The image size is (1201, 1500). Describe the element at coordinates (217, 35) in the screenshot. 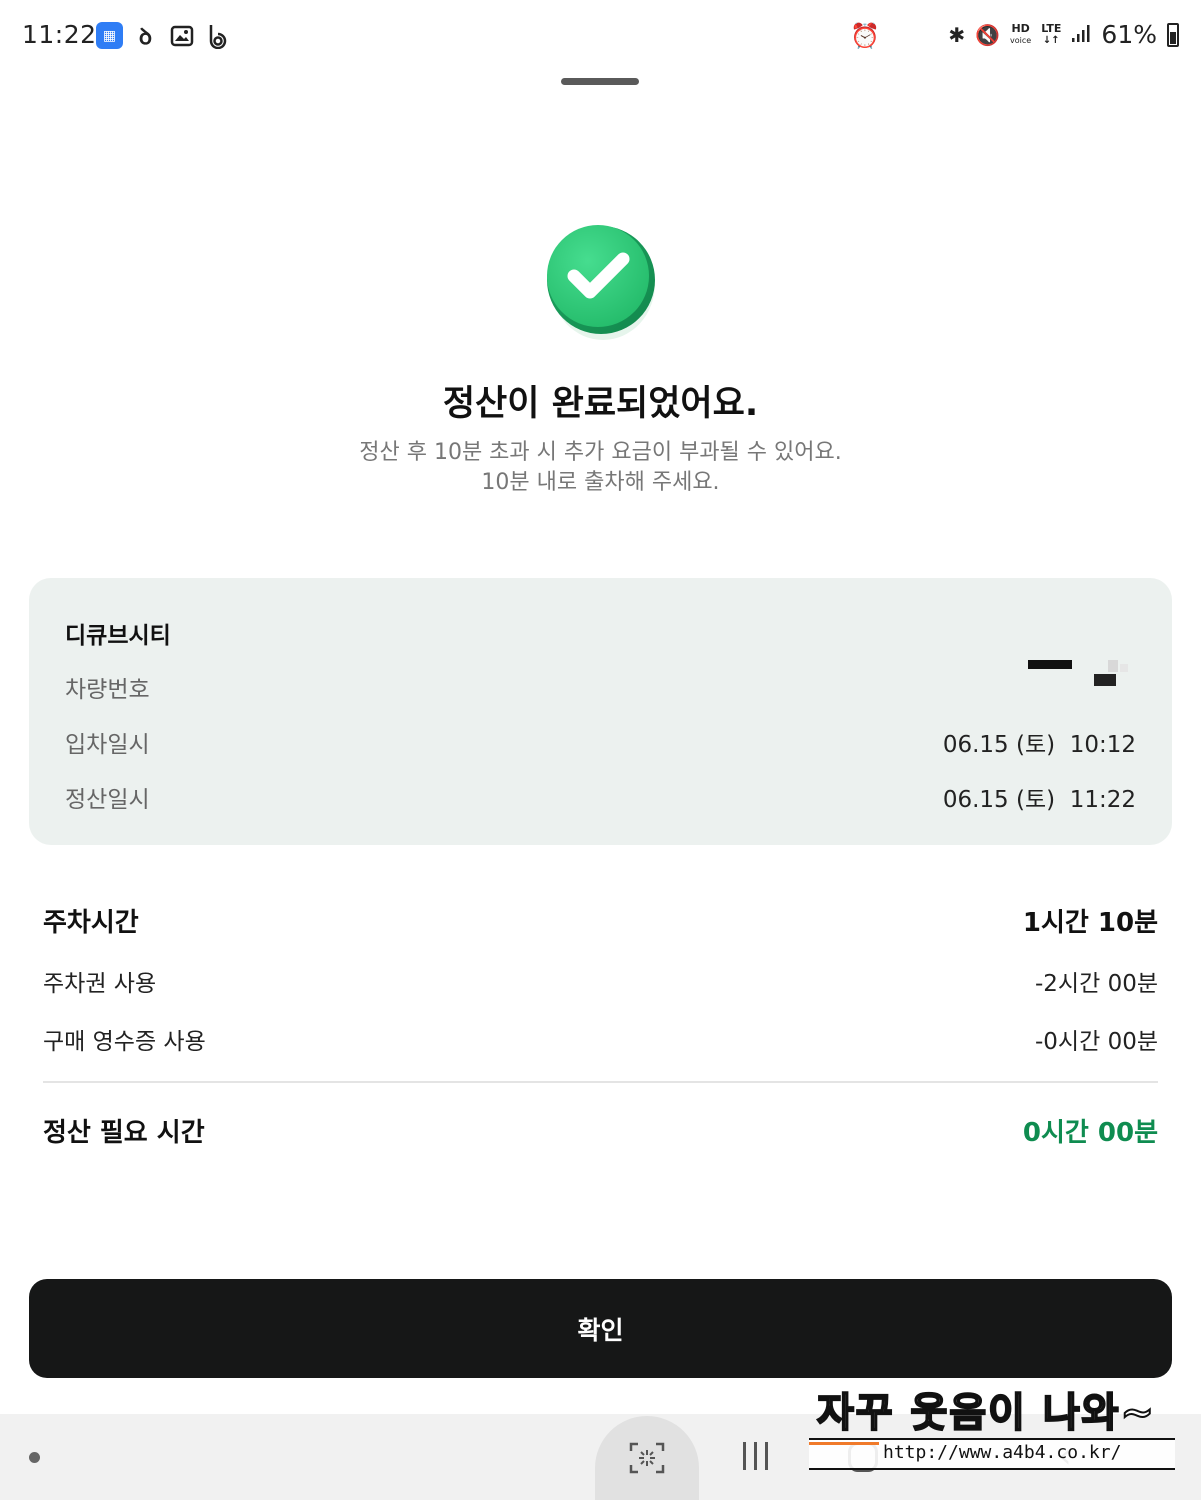

I see `b-app-icon` at that location.